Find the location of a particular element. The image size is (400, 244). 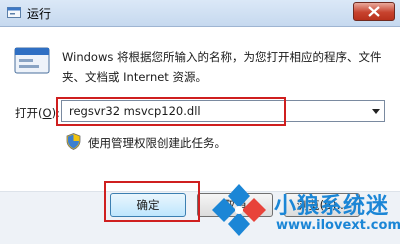

watermark-url: www.ilovext.com is located at coordinates (338, 225).